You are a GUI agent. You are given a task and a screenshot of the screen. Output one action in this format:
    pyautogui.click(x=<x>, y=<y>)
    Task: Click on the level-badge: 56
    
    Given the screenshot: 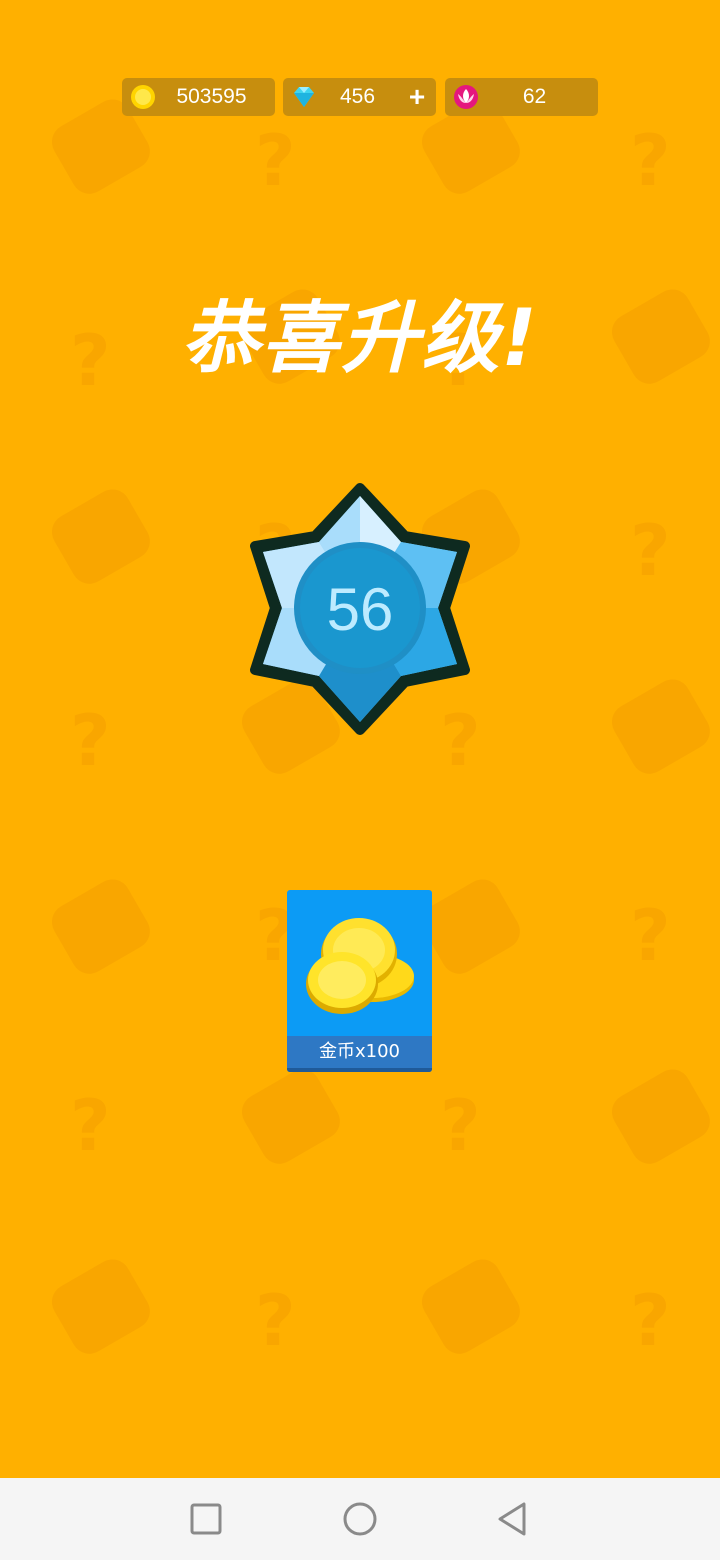 What is the action you would take?
    pyautogui.click(x=360, y=609)
    